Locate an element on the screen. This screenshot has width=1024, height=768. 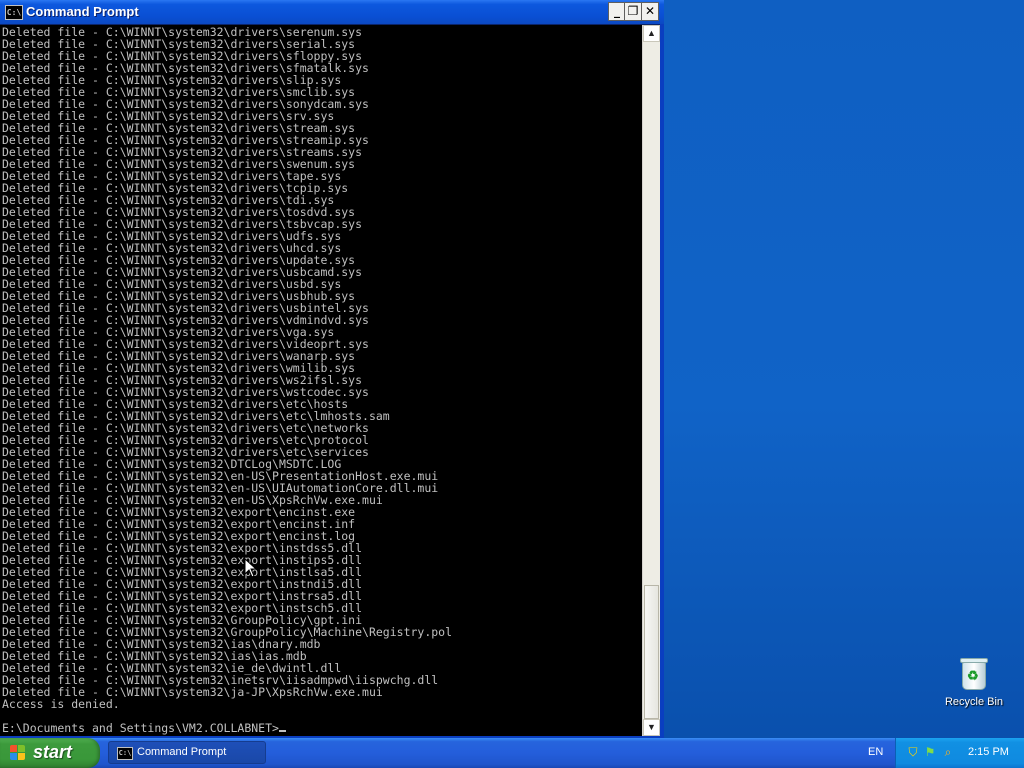
title-bar: C:\ Command Prompt _ ❐ ✕ is located at coordinates (332, 12).